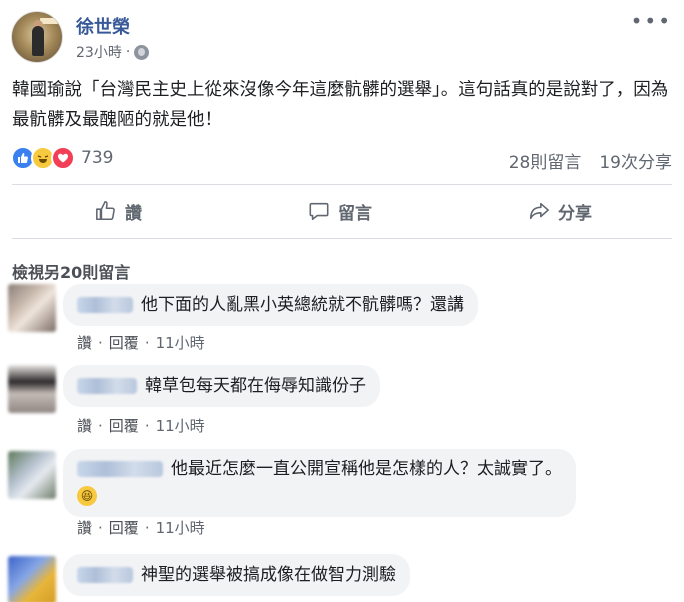 This screenshot has height=602, width=684. What do you see at coordinates (635, 160) in the screenshot?
I see `share-count-link: 19次分享` at bounding box center [635, 160].